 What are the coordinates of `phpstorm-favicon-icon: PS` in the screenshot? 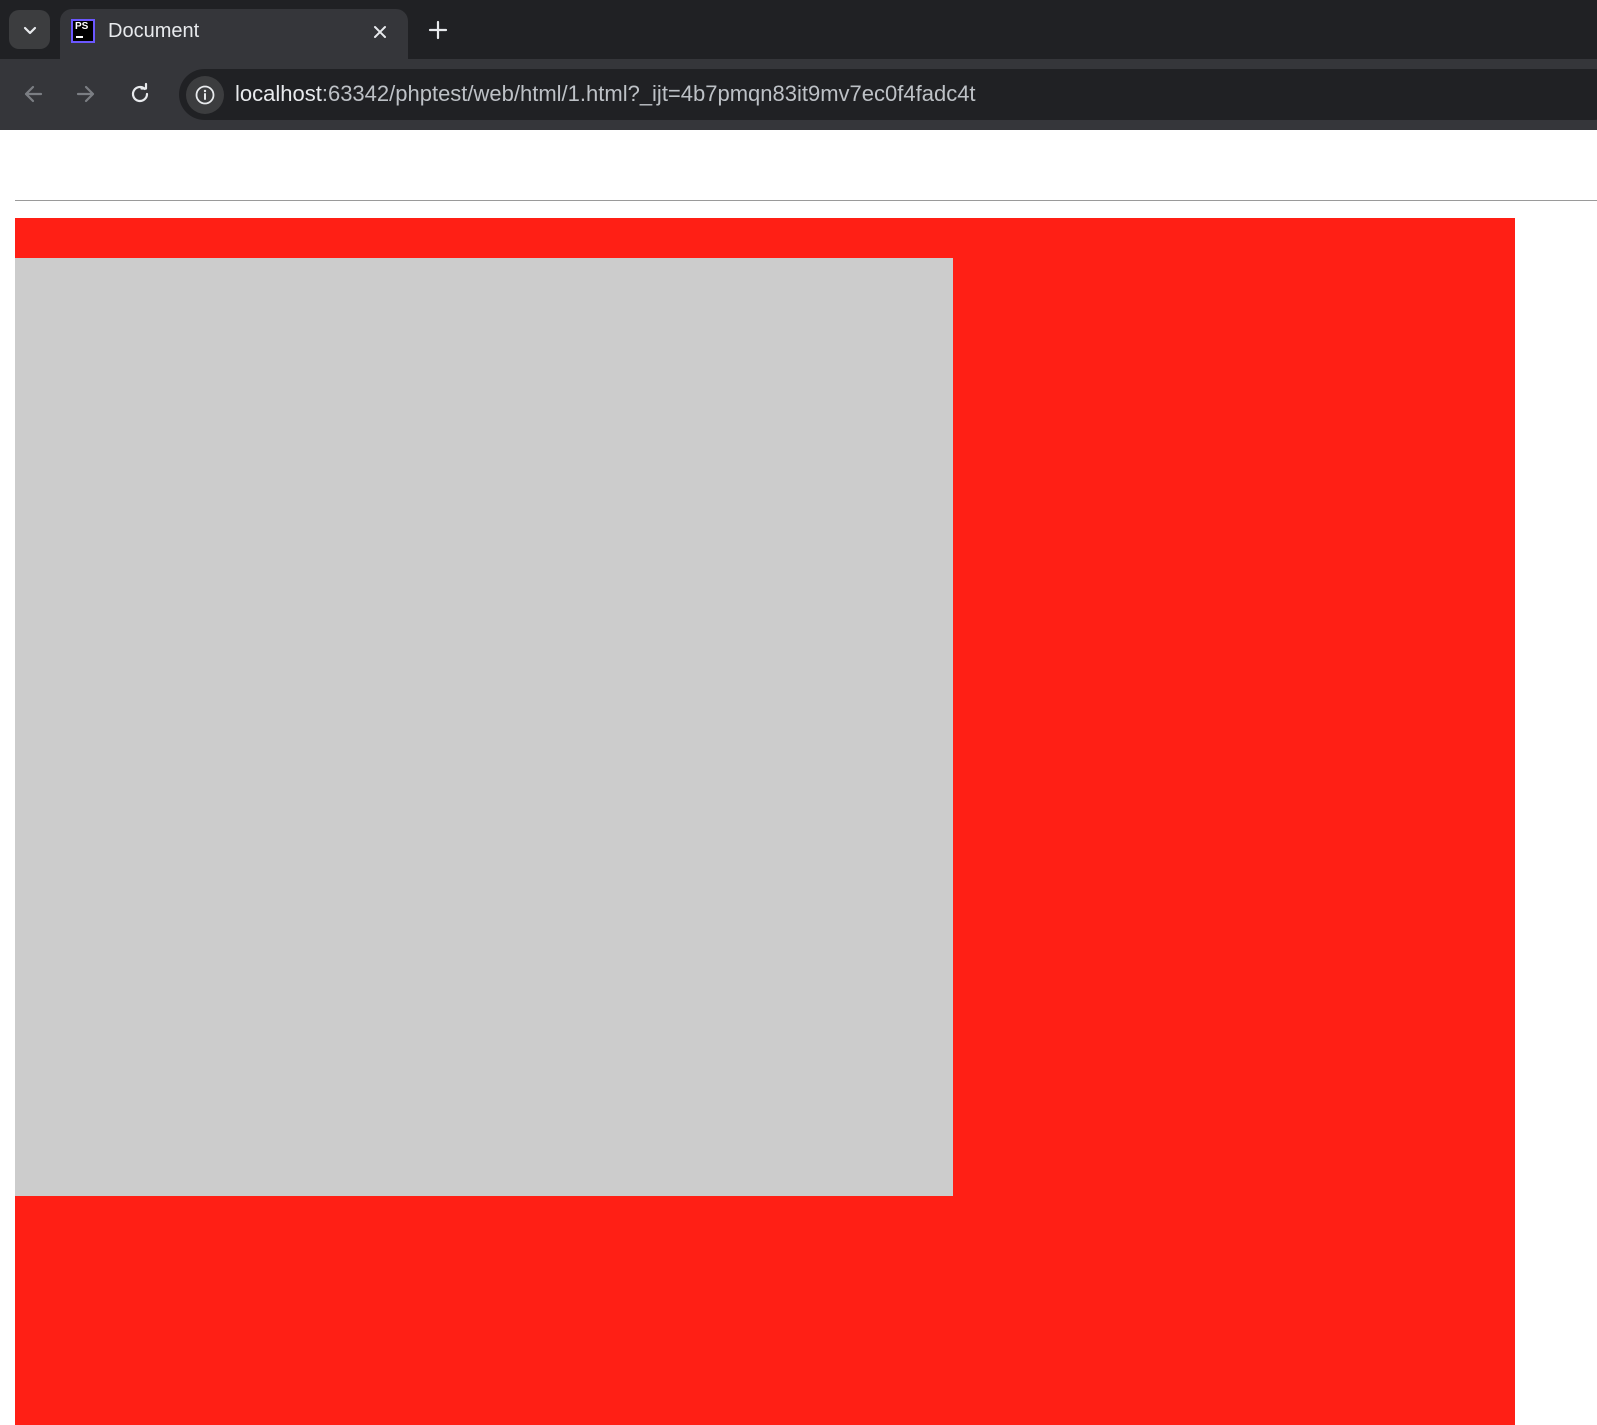 It's located at (83, 31).